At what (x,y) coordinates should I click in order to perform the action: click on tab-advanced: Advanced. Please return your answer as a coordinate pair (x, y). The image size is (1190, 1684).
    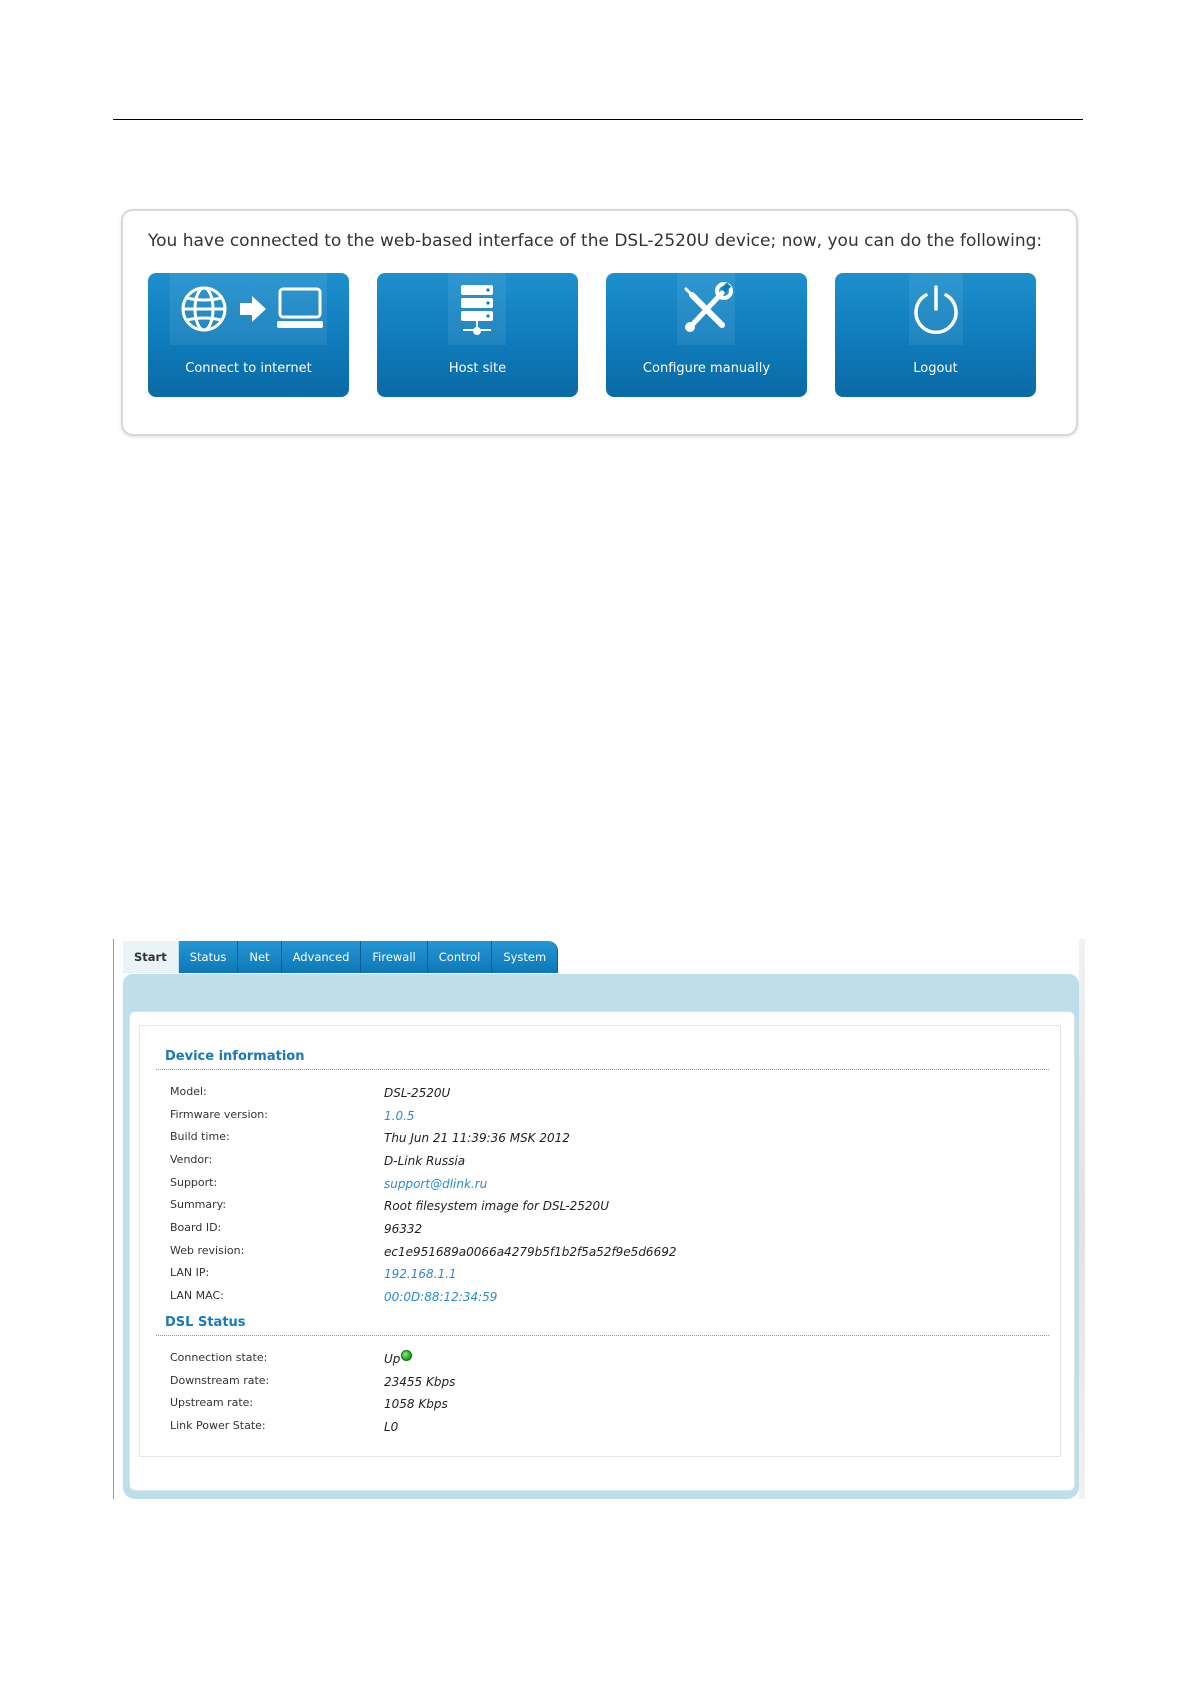
    Looking at the image, I should click on (321, 957).